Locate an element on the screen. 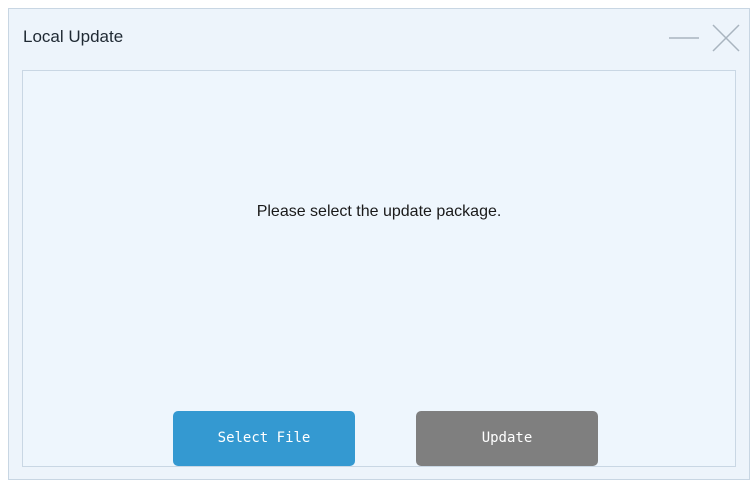 This screenshot has height=481, width=751. close-icon is located at coordinates (726, 38).